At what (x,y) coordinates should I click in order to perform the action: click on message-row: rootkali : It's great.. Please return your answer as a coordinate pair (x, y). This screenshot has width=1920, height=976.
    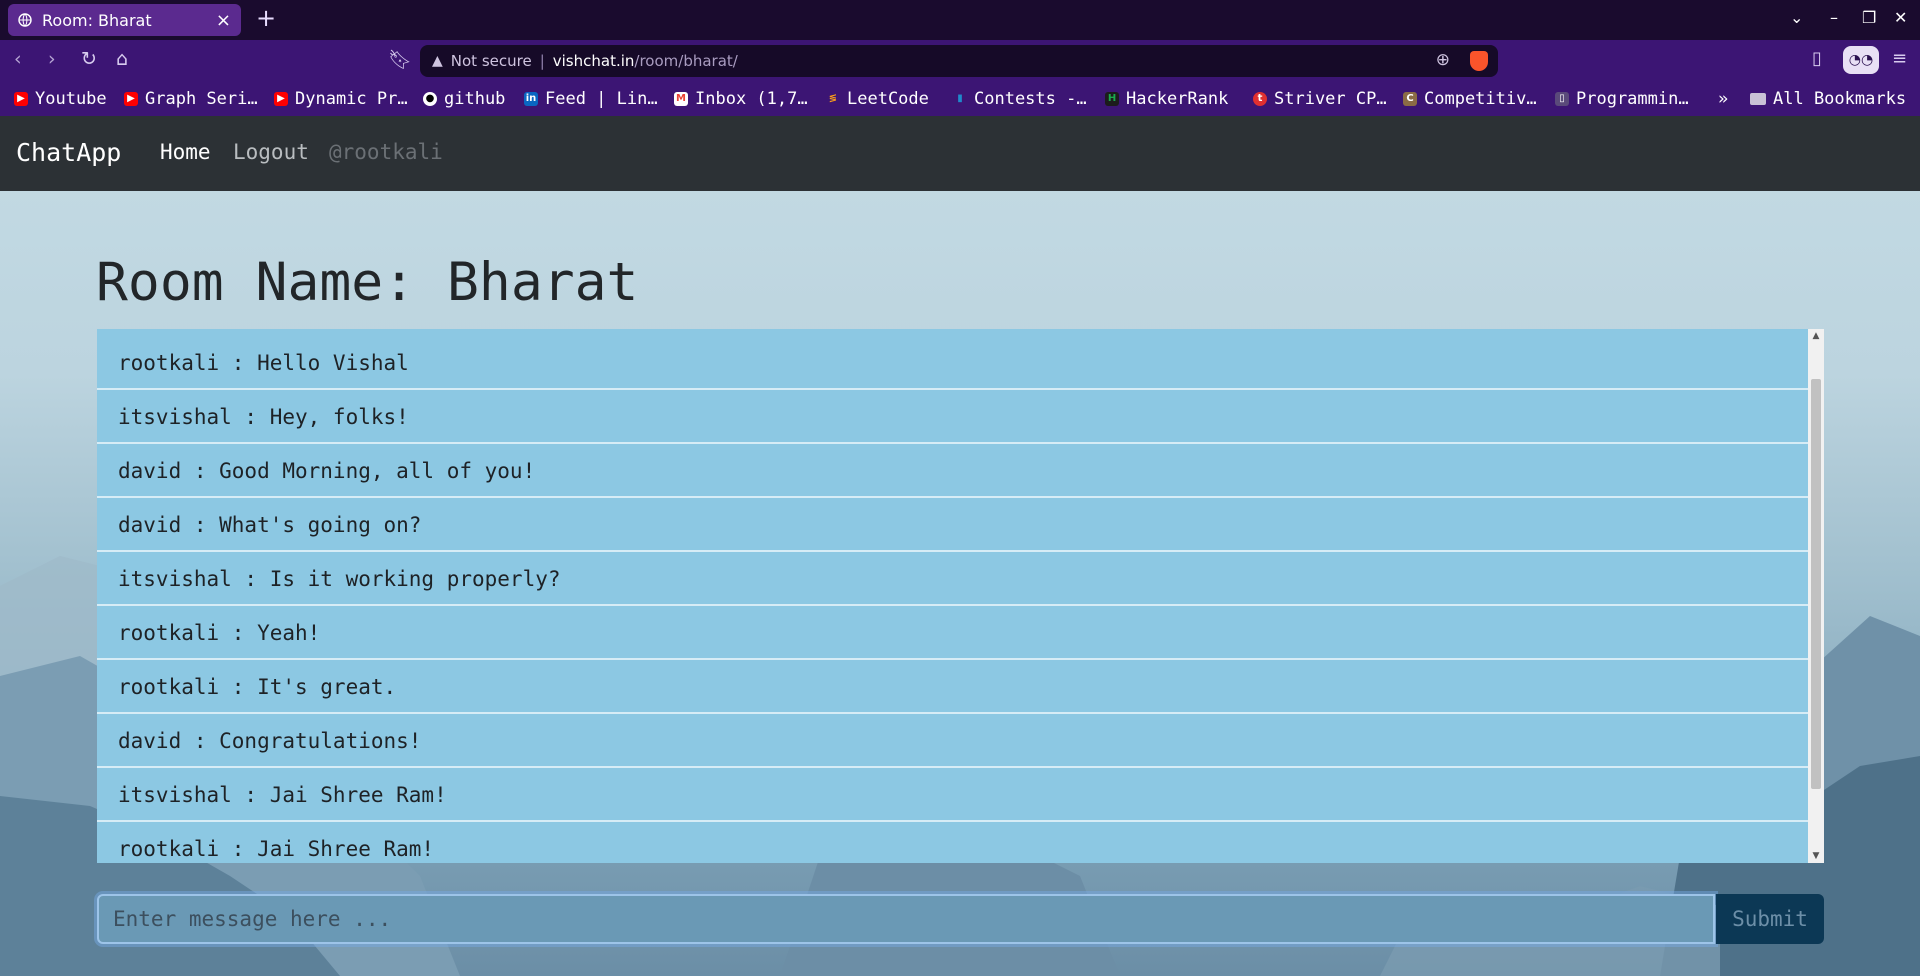
    Looking at the image, I should click on (952, 687).